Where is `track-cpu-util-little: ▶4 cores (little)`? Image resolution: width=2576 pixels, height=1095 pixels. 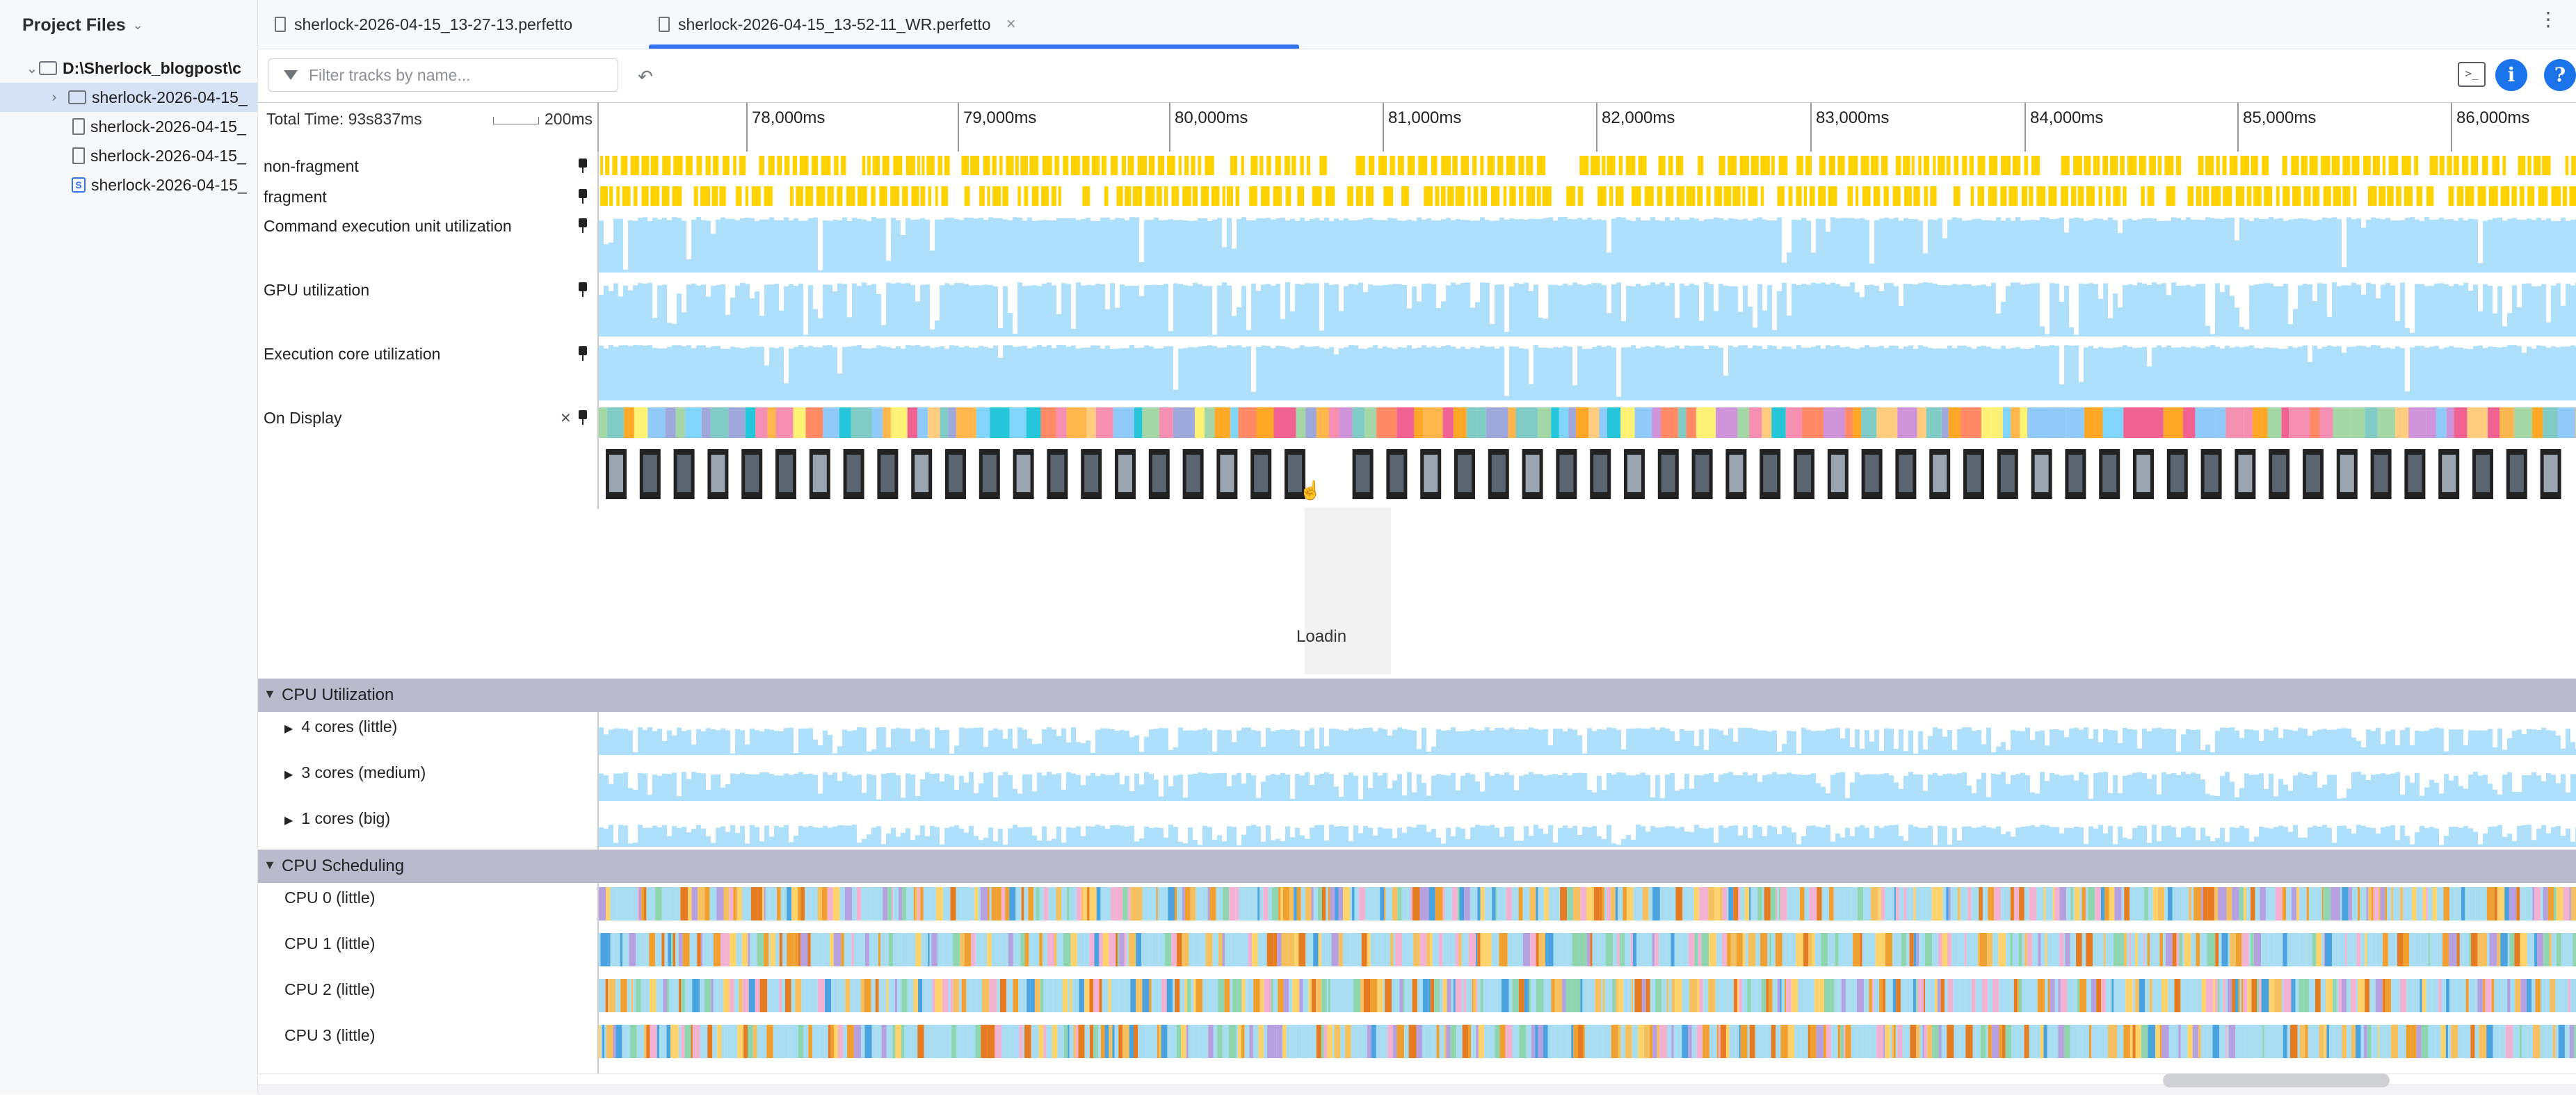 track-cpu-util-little: ▶4 cores (little) is located at coordinates (1417, 735).